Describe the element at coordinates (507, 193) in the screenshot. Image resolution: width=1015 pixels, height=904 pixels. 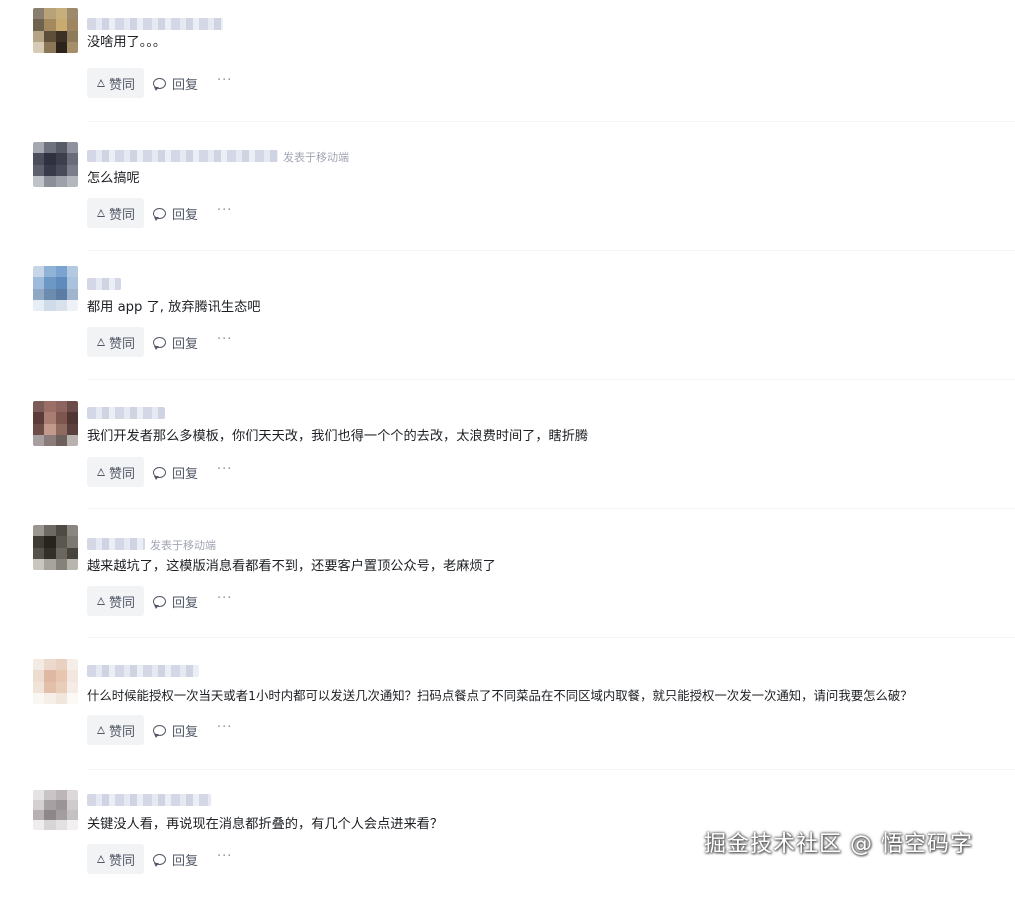
I see `comment-item: 发表于移动端 怎么搞呢 赞同 回复 ···` at that location.